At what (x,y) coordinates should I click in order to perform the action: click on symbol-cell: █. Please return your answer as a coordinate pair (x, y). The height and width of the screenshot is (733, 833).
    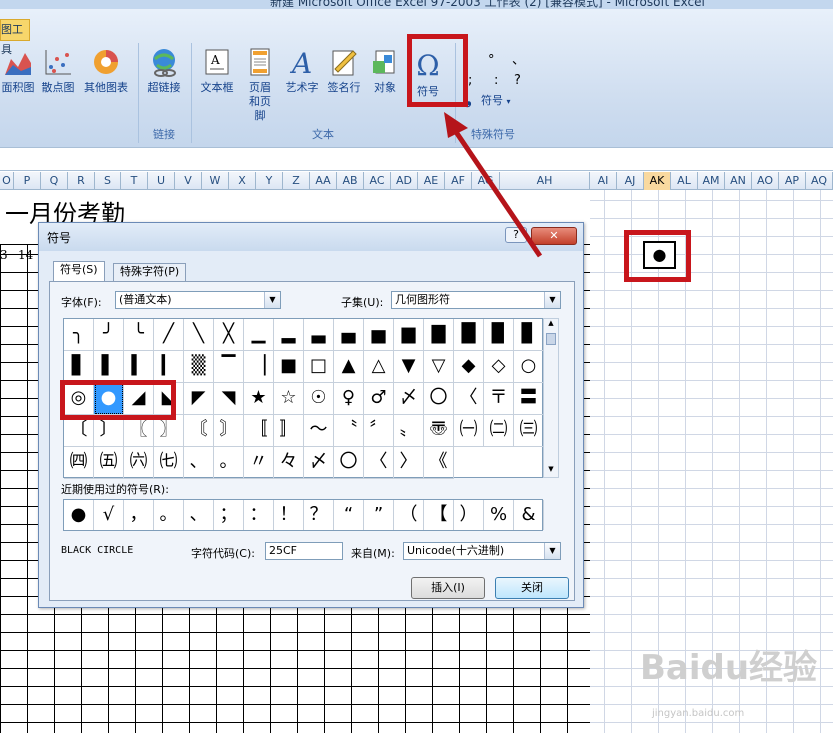
    Looking at the image, I should click on (469, 335).